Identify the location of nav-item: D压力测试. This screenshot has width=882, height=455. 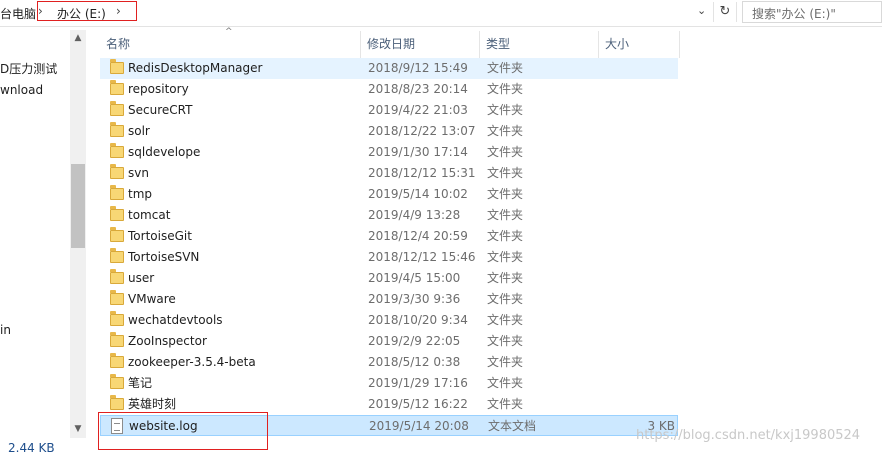
(34, 68).